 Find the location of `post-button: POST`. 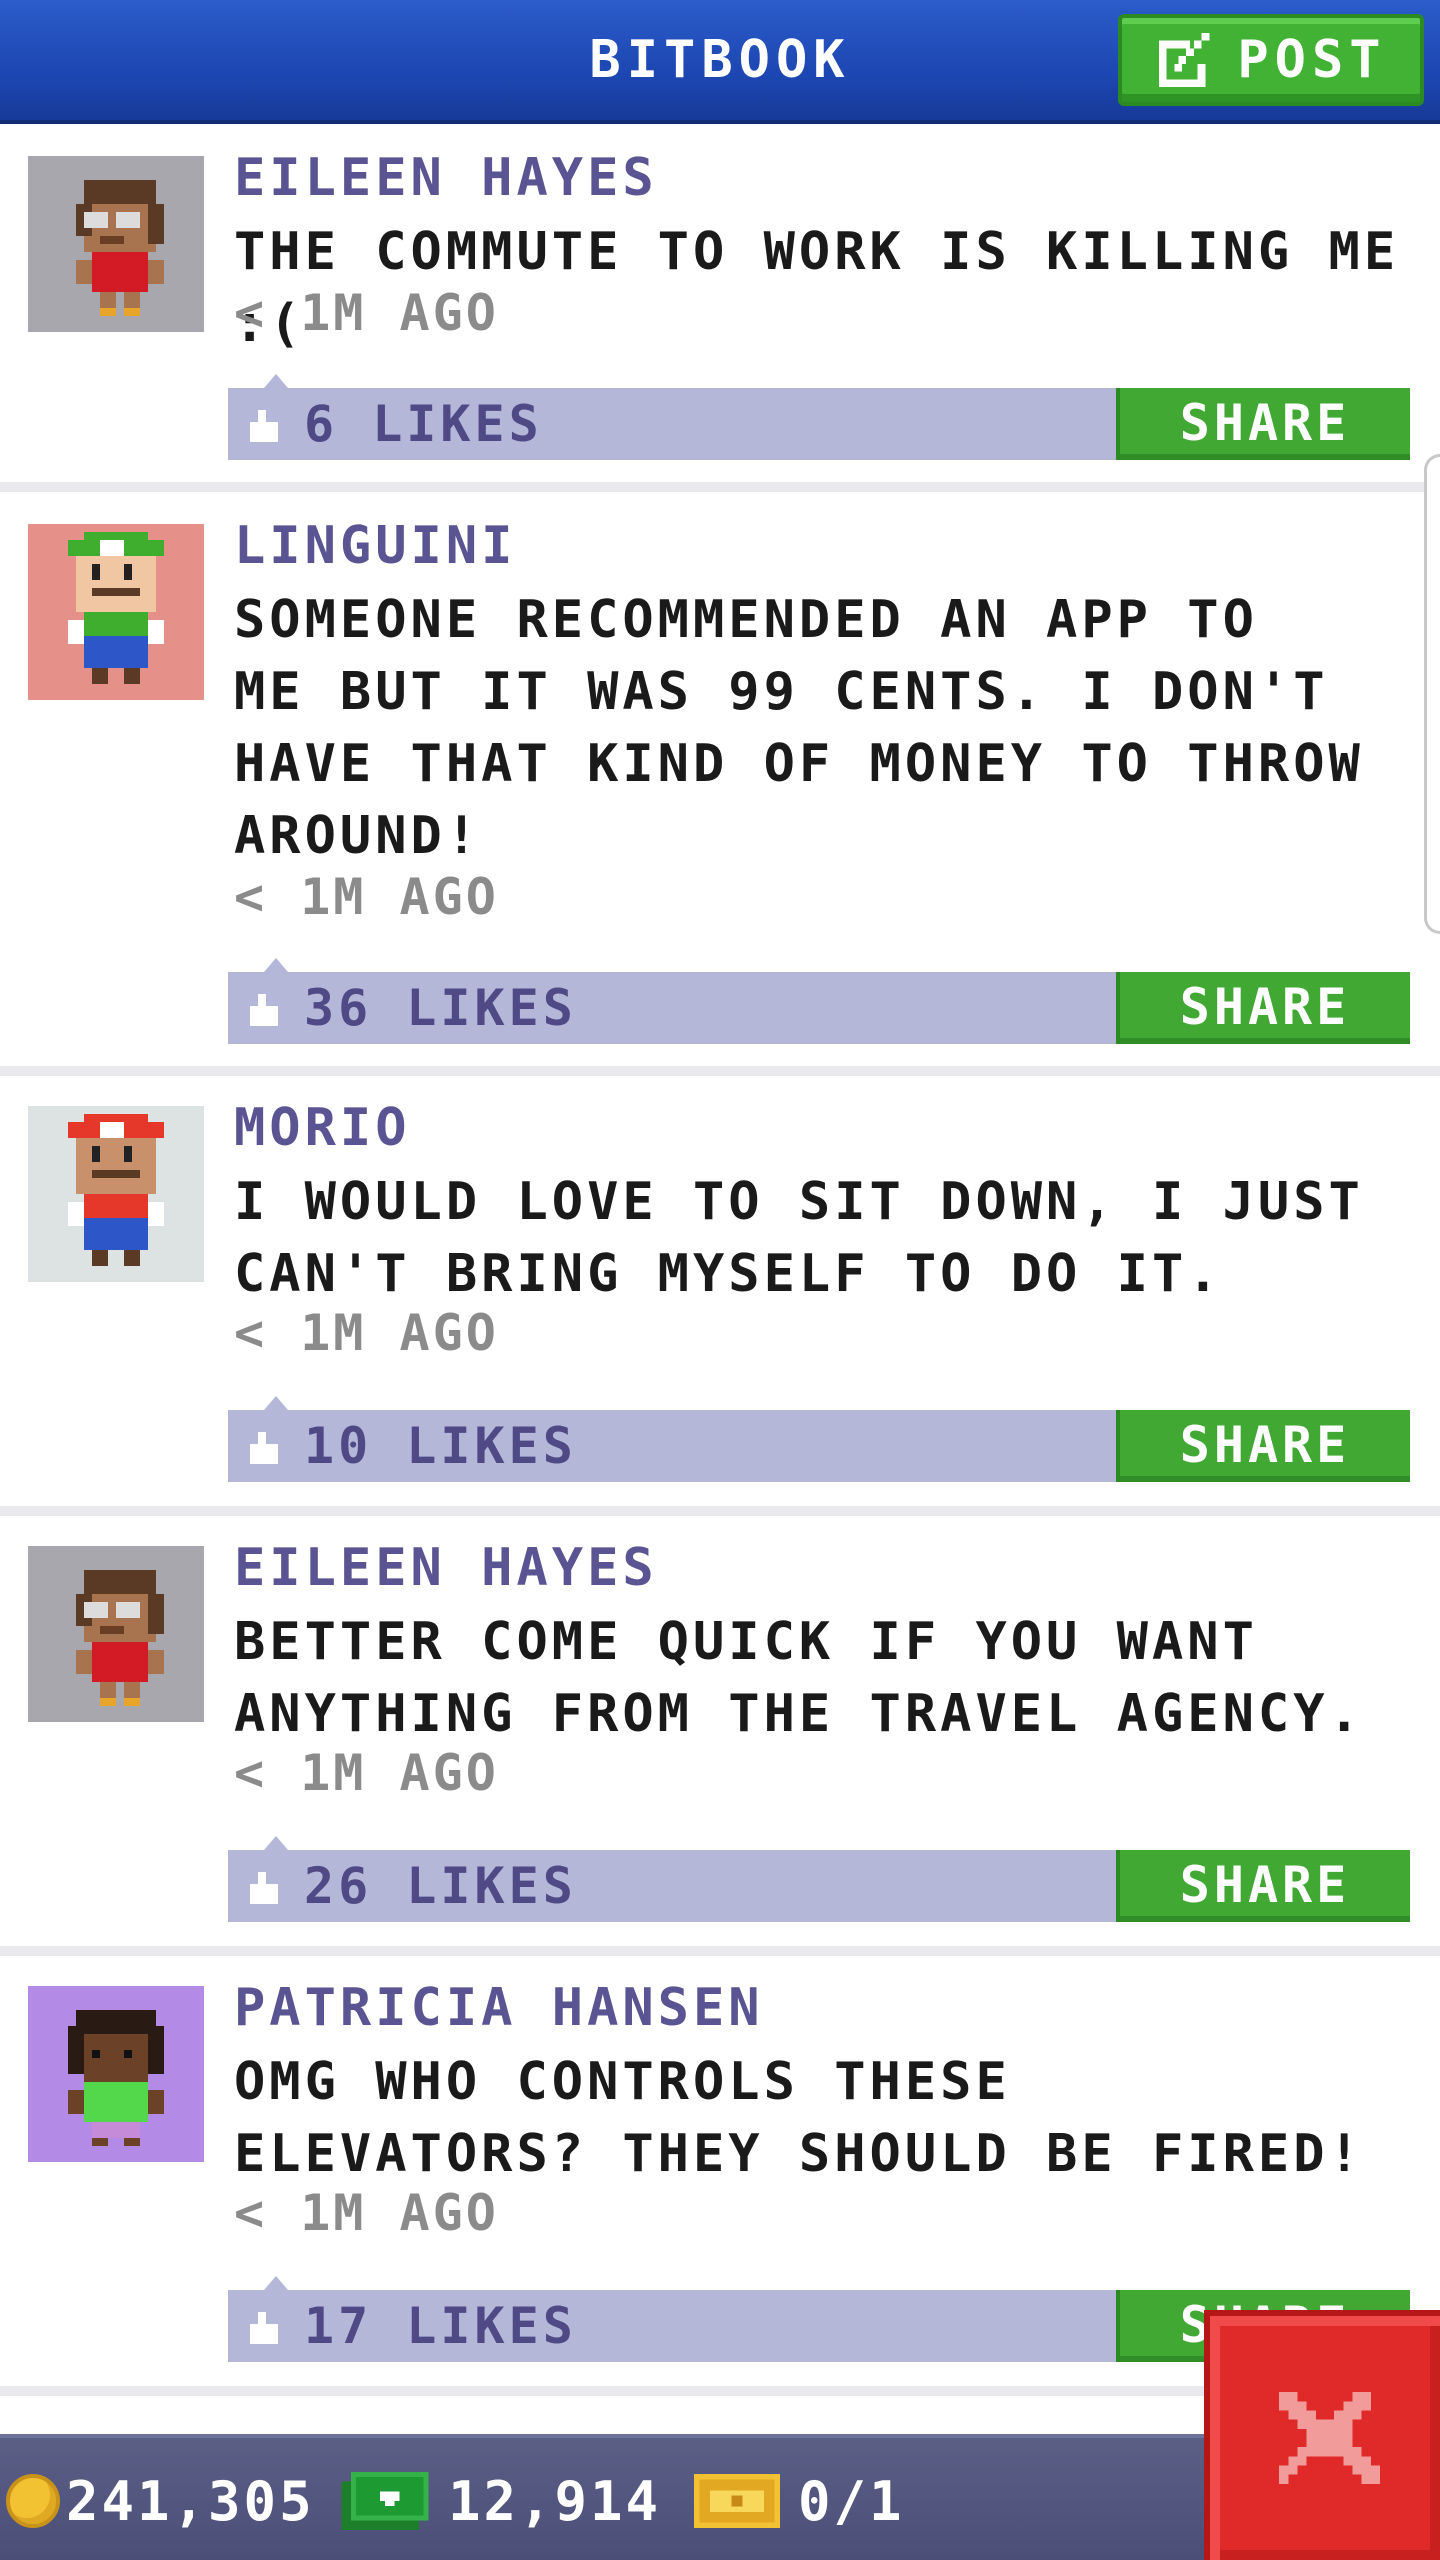

post-button: POST is located at coordinates (1271, 60).